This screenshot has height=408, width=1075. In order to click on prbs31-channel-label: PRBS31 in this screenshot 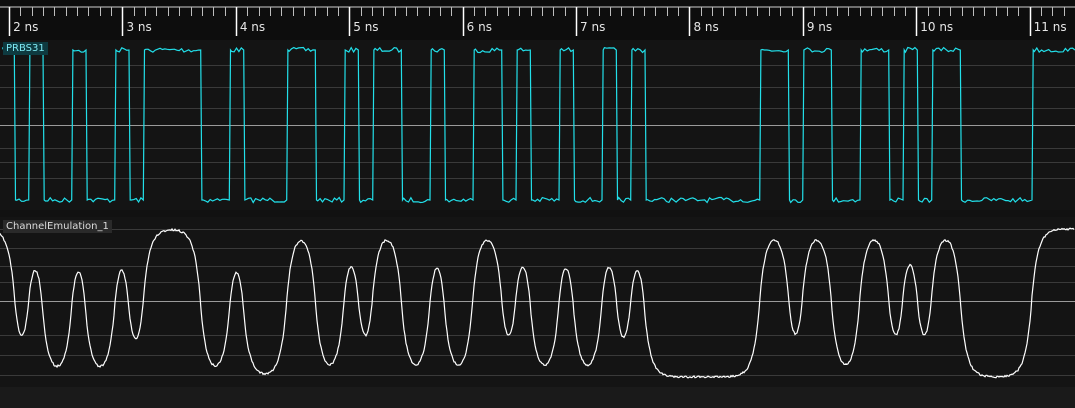, I will do `click(25, 48)`.